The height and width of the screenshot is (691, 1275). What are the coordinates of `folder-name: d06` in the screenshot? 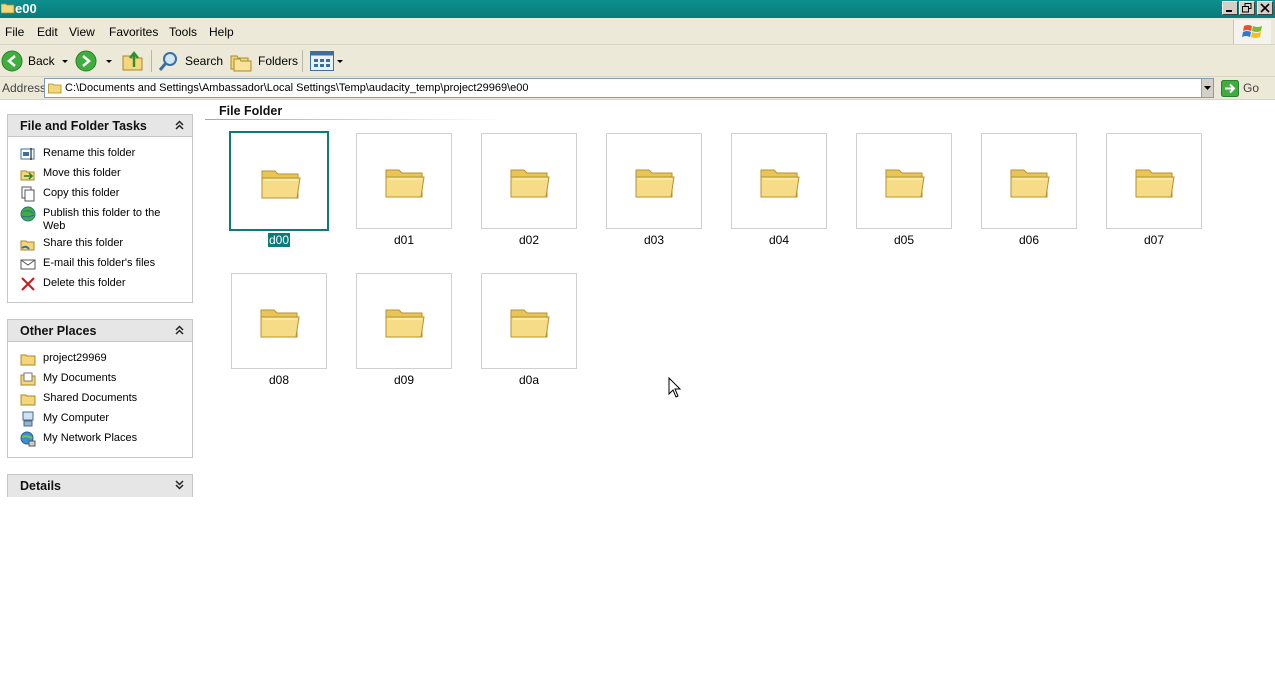 It's located at (1029, 240).